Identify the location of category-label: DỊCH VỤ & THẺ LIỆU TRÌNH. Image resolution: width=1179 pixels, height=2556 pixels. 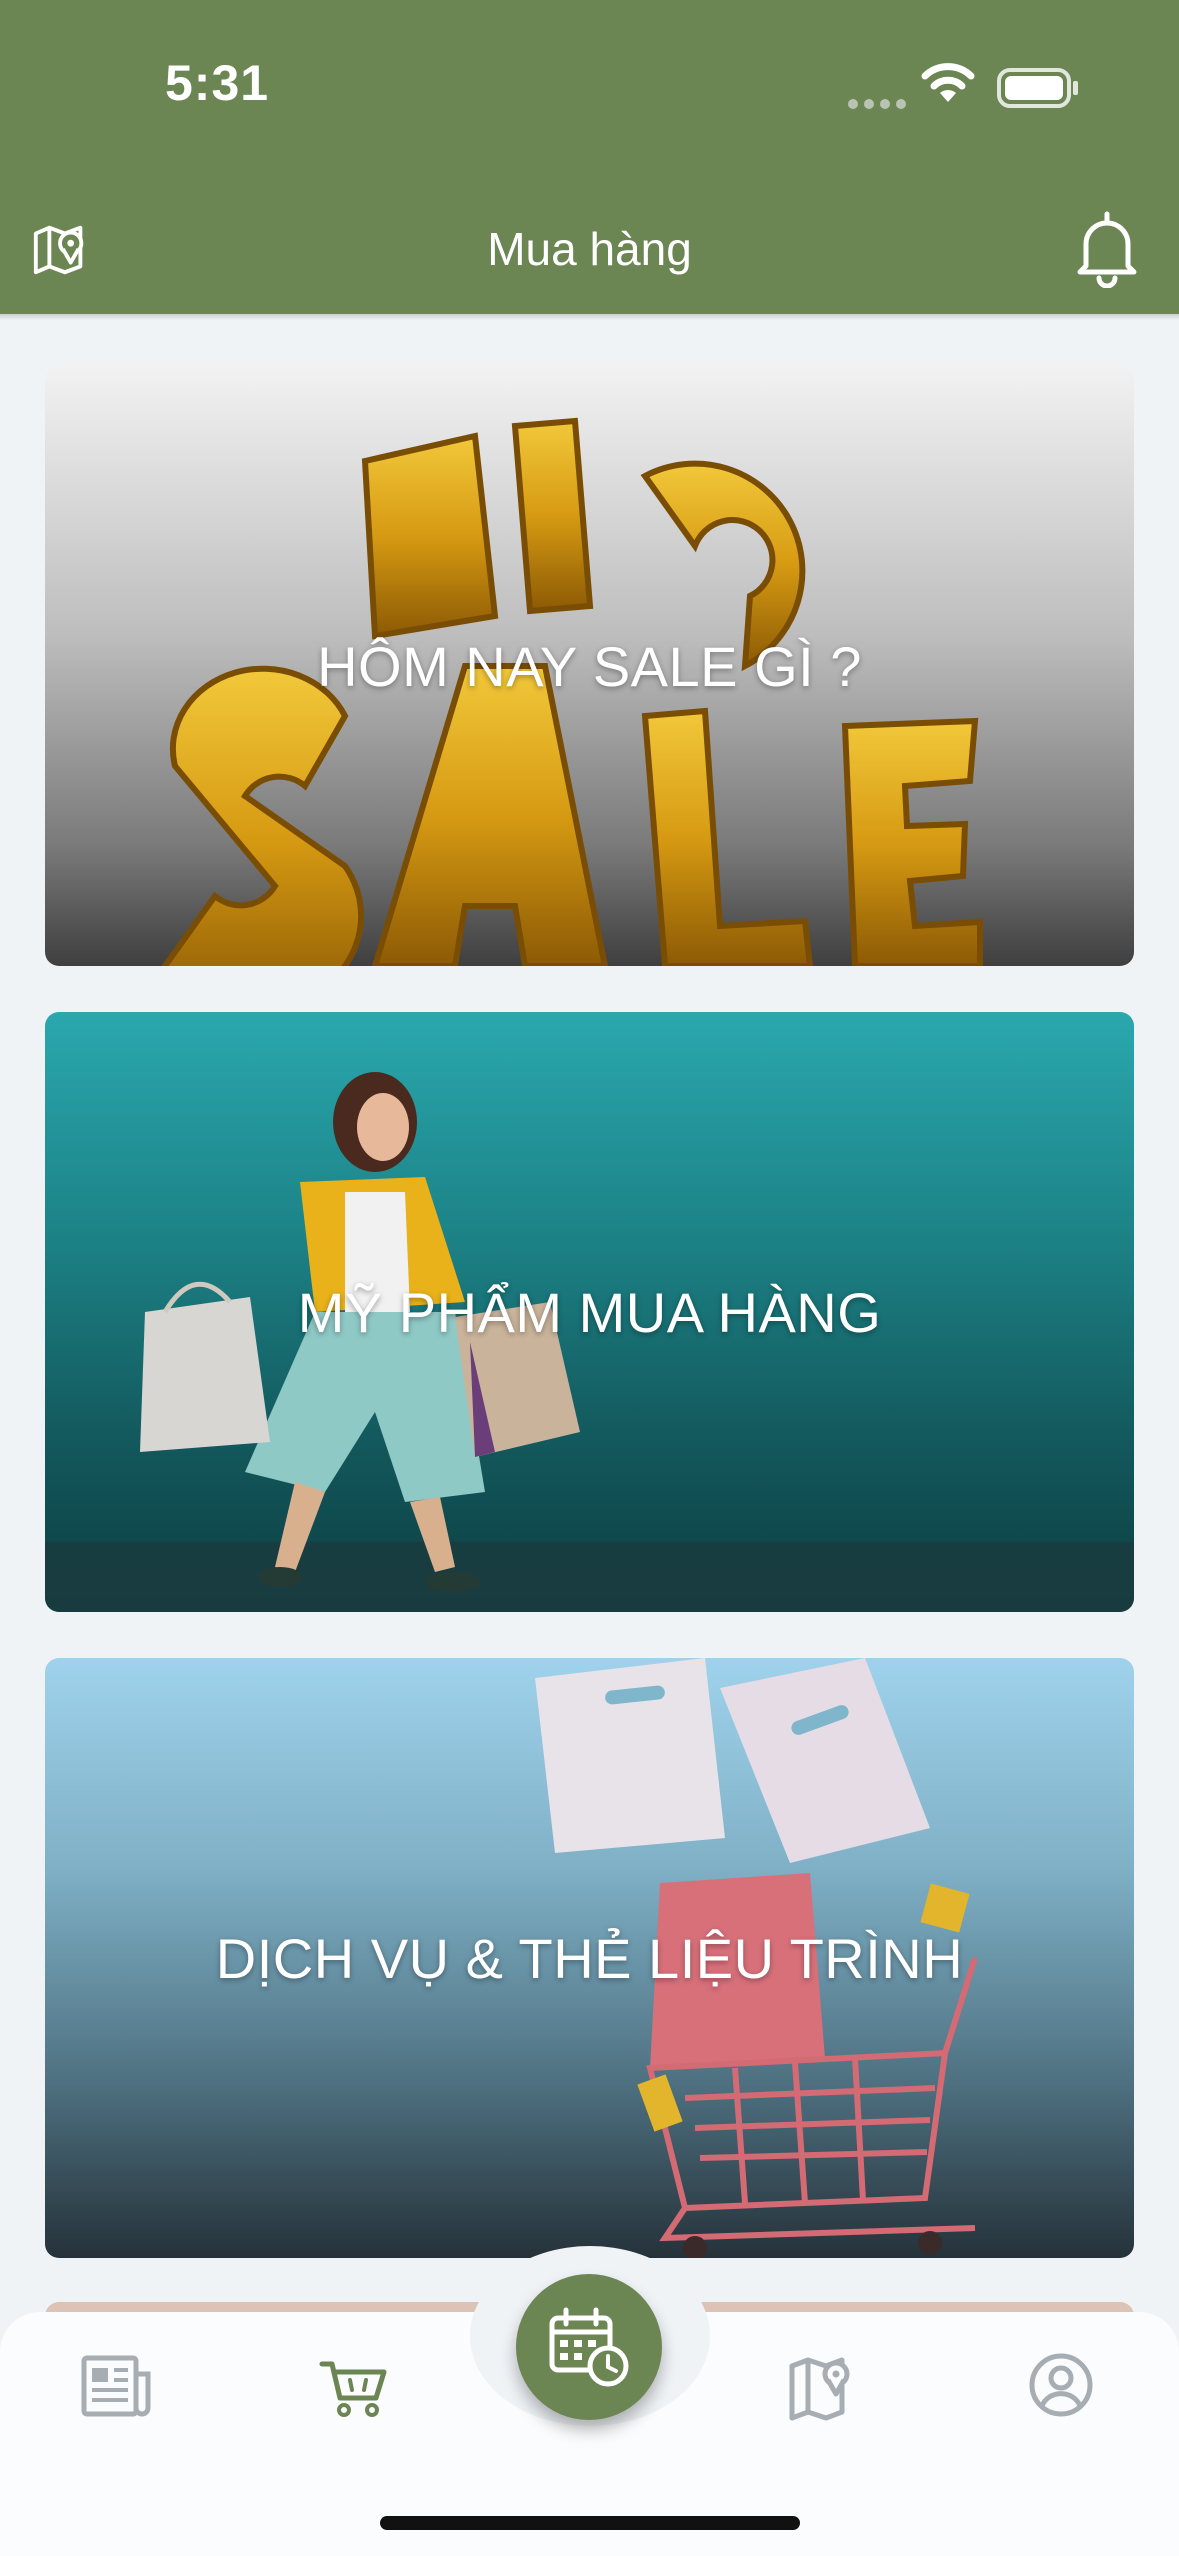
(589, 1958).